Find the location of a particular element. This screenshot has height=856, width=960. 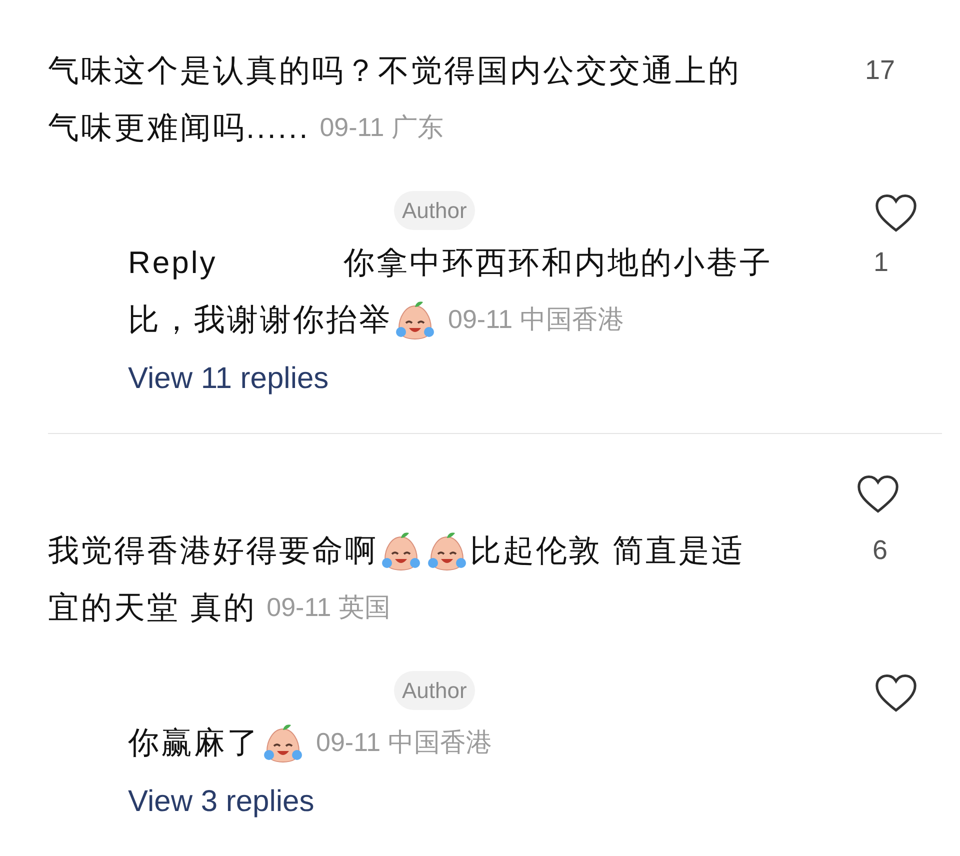

comment-text: 你拿中环西环和内地的小巷子 is located at coordinates (557, 263).